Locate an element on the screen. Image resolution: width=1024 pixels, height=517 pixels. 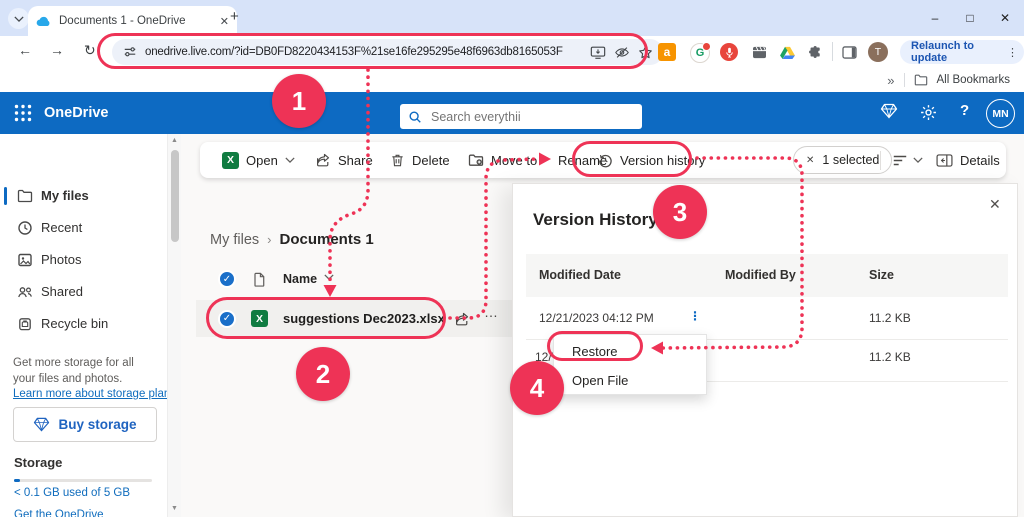
select-all-checkbox: ✓ is located at coordinates (227, 279).